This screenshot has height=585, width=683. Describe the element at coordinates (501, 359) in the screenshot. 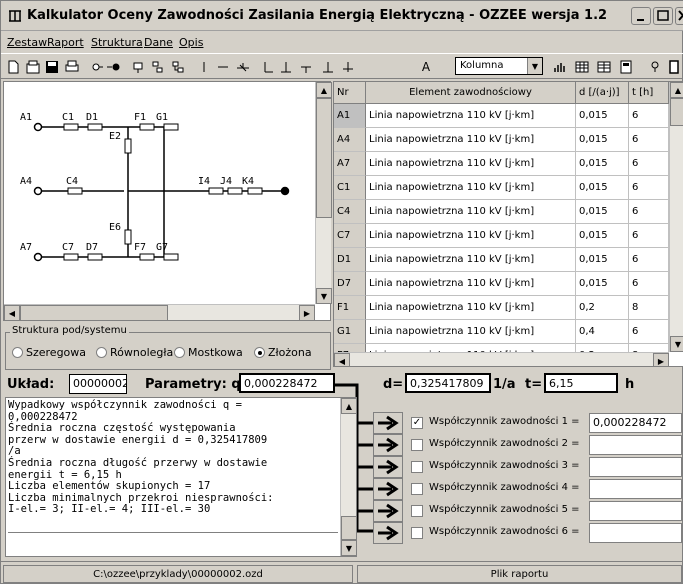

I see `table-horizontal-scrollbar: ◀ ▶` at that location.